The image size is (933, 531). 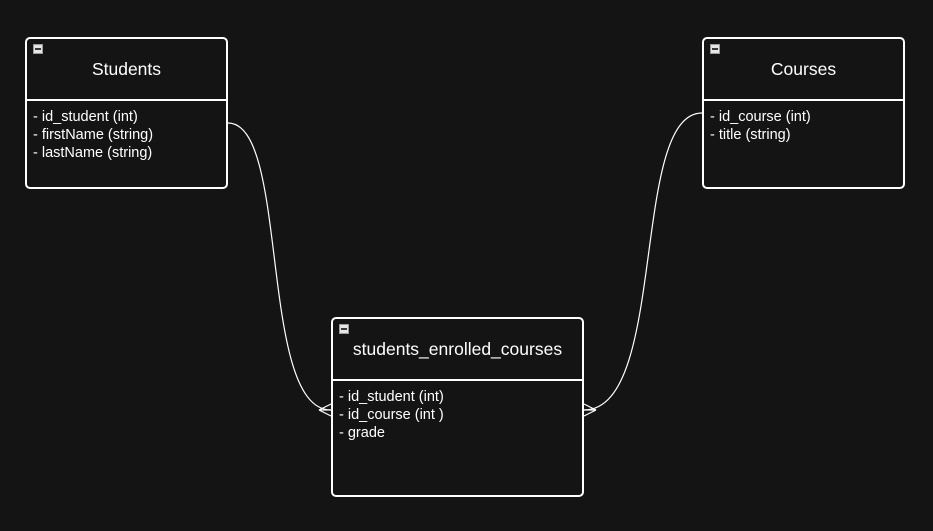 I want to click on entity-title: Students, so click(x=126, y=69).